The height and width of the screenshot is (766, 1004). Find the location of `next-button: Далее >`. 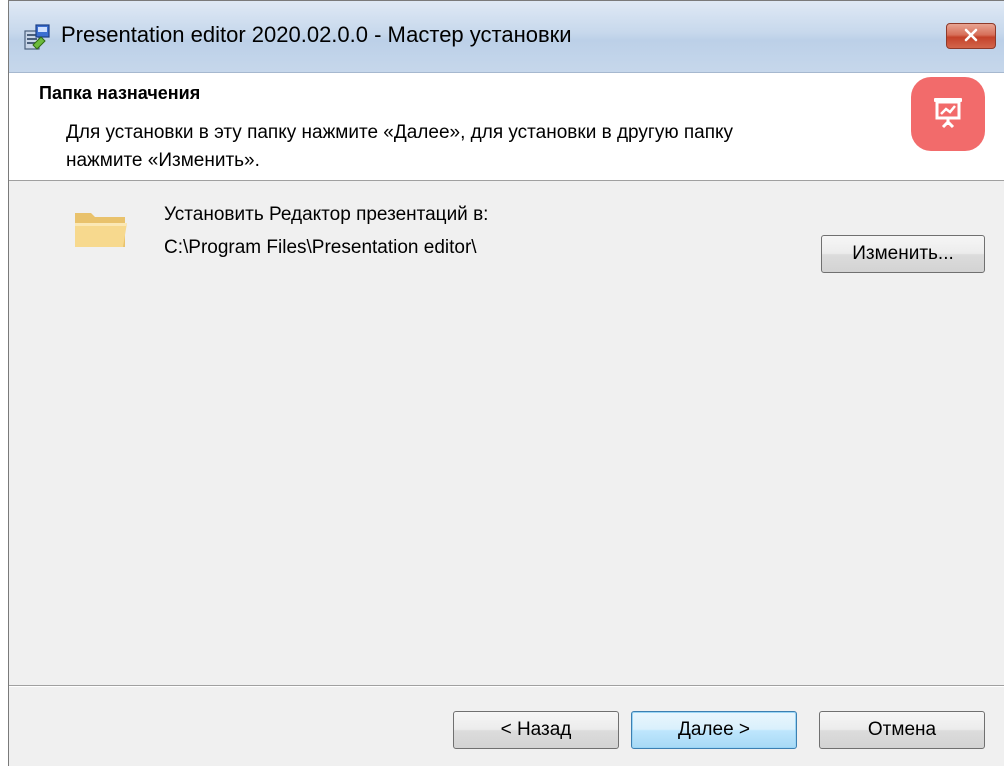

next-button: Далее > is located at coordinates (714, 730).